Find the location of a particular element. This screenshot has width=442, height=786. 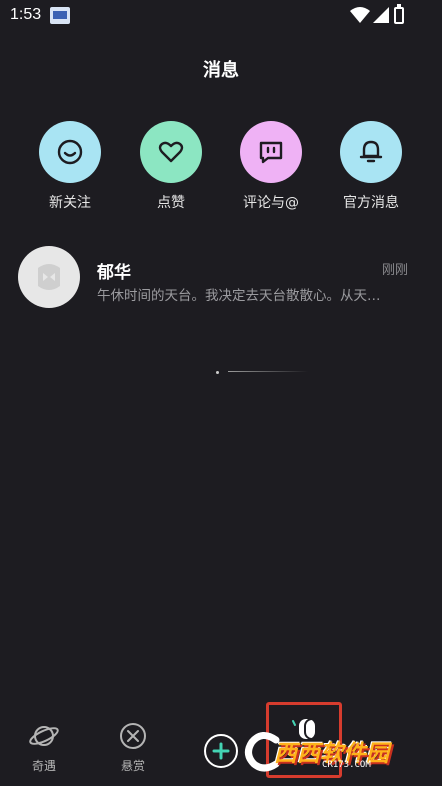

battery-icon is located at coordinates (399, 14).